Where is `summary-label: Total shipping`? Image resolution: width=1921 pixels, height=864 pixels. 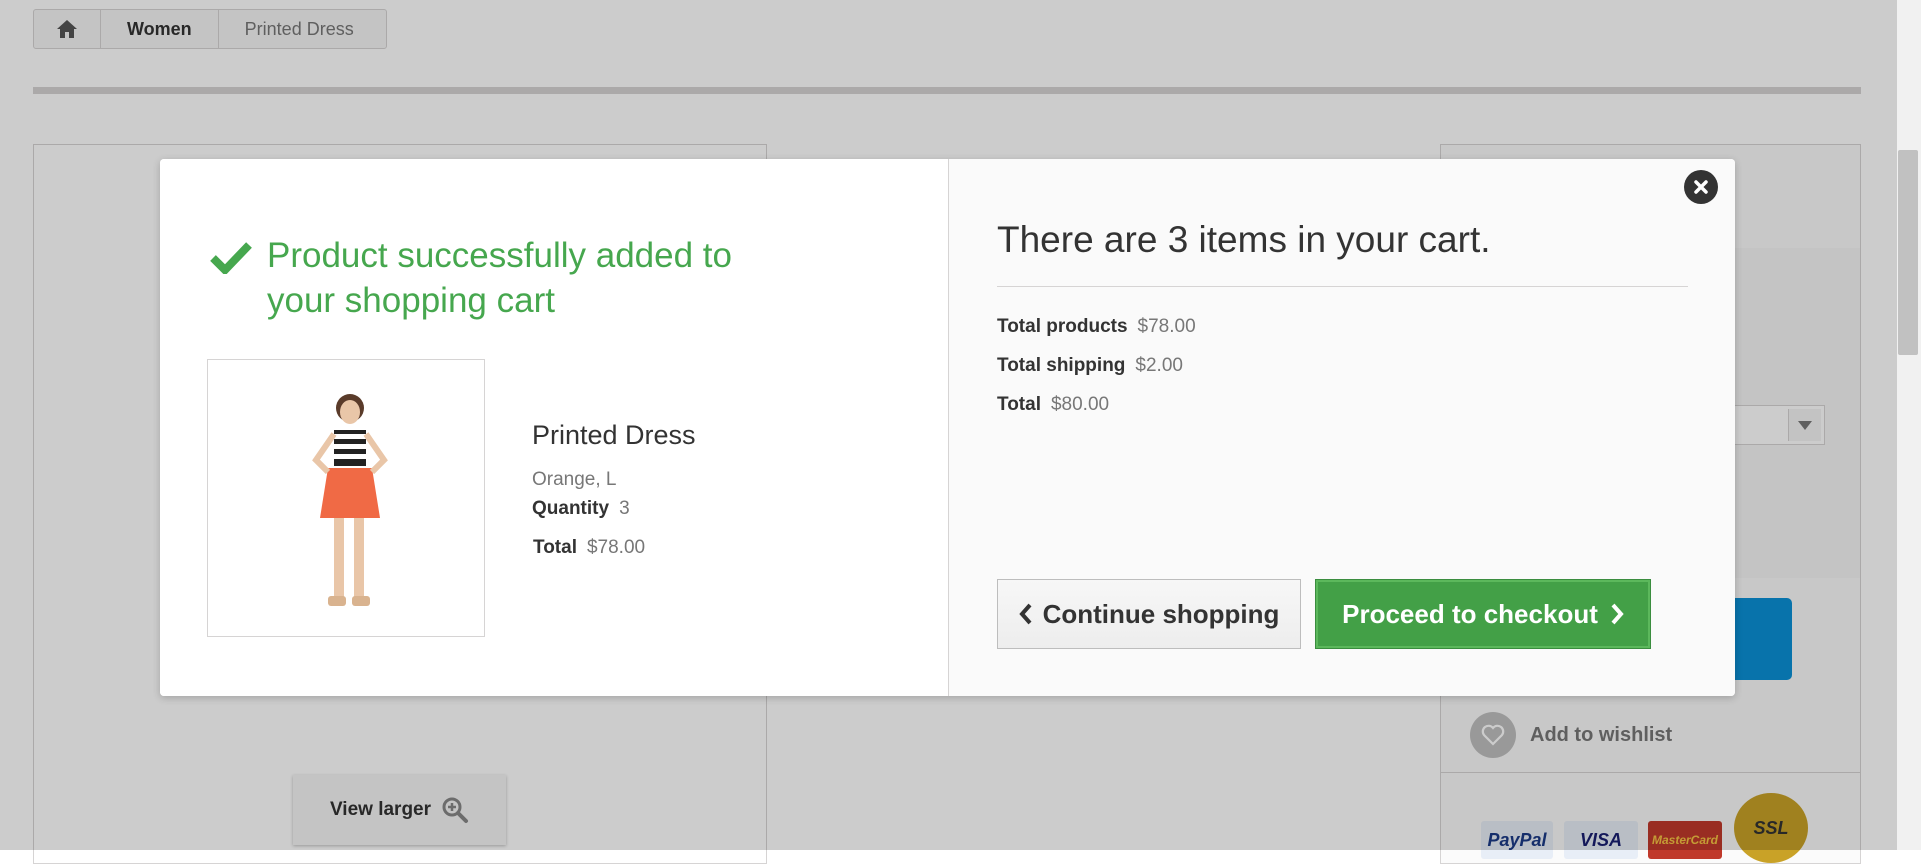
summary-label: Total shipping is located at coordinates (1061, 365).